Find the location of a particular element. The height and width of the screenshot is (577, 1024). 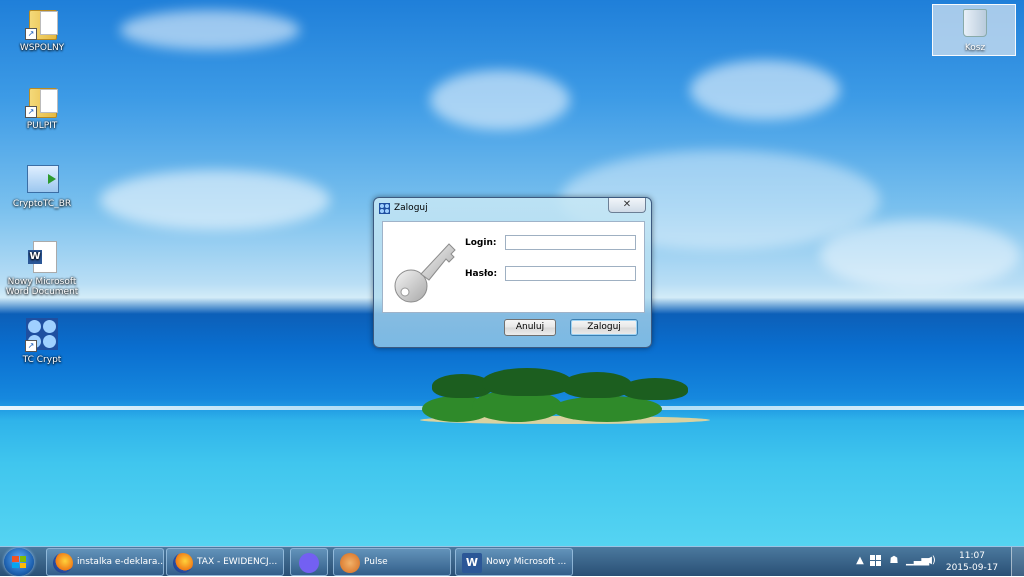

windows-logo-icon is located at coordinates (19, 562).